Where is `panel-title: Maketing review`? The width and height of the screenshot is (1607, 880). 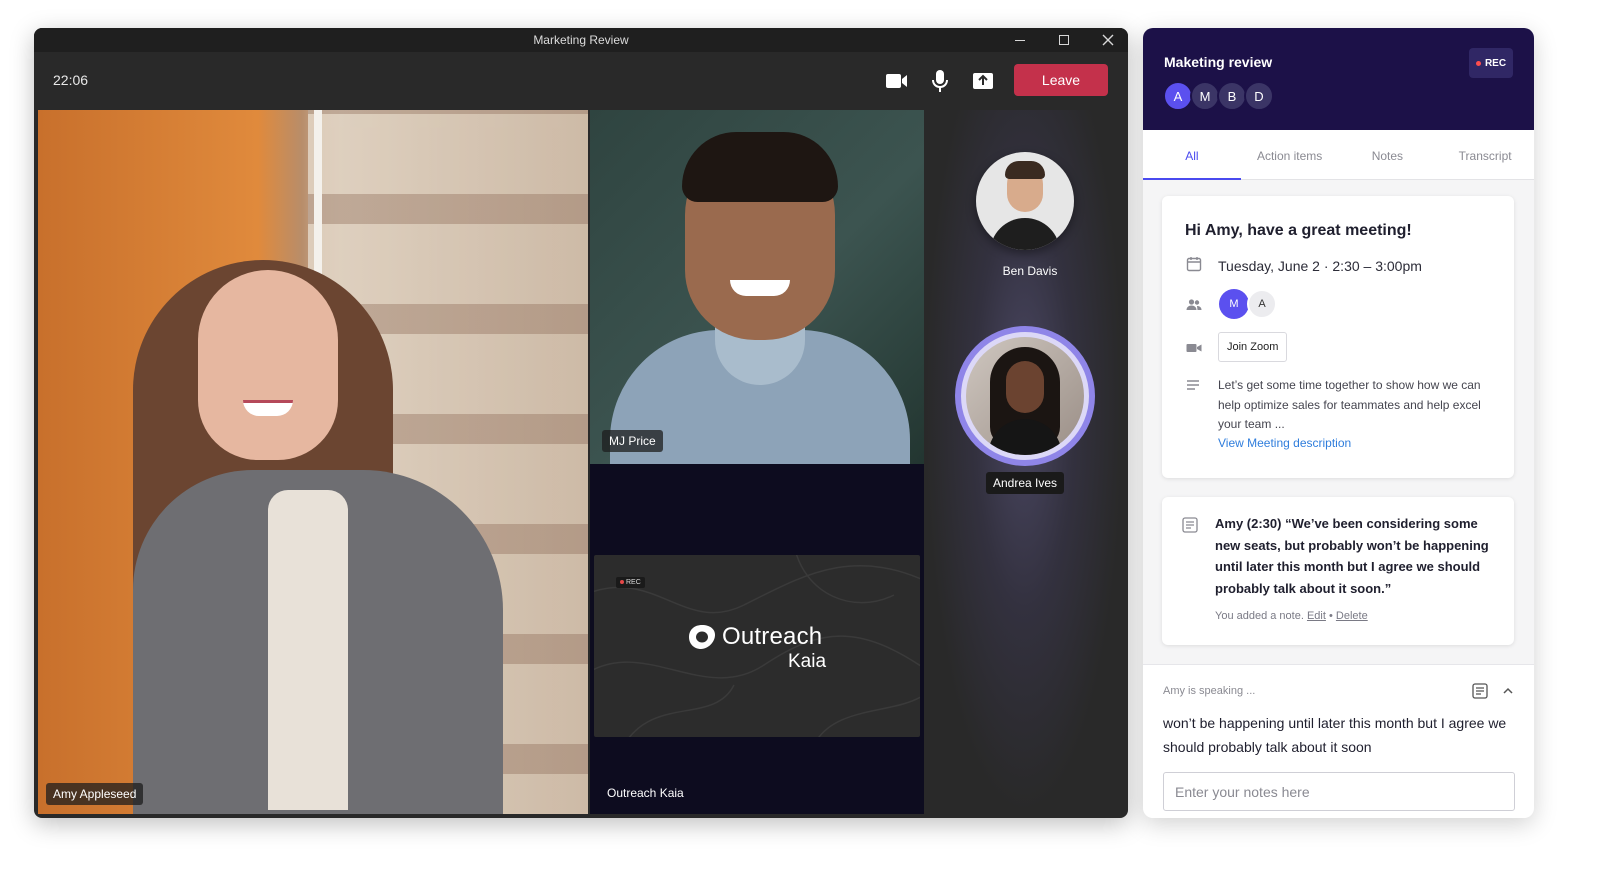
panel-title: Maketing review is located at coordinates (1218, 62).